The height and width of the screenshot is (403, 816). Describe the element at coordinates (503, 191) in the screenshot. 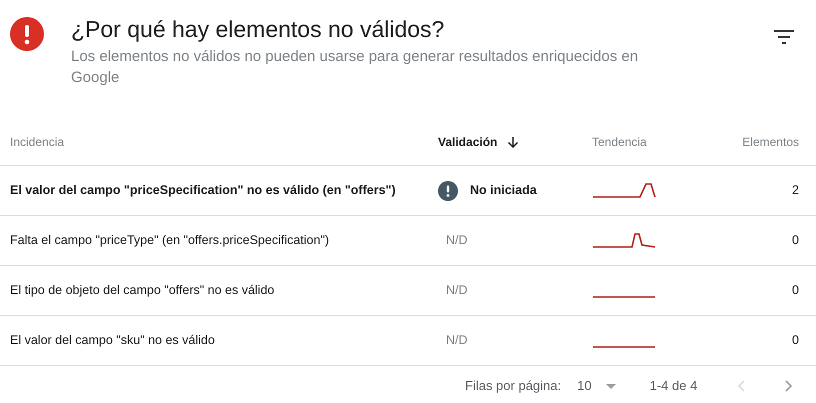

I see `validation-status: No iniciada` at that location.